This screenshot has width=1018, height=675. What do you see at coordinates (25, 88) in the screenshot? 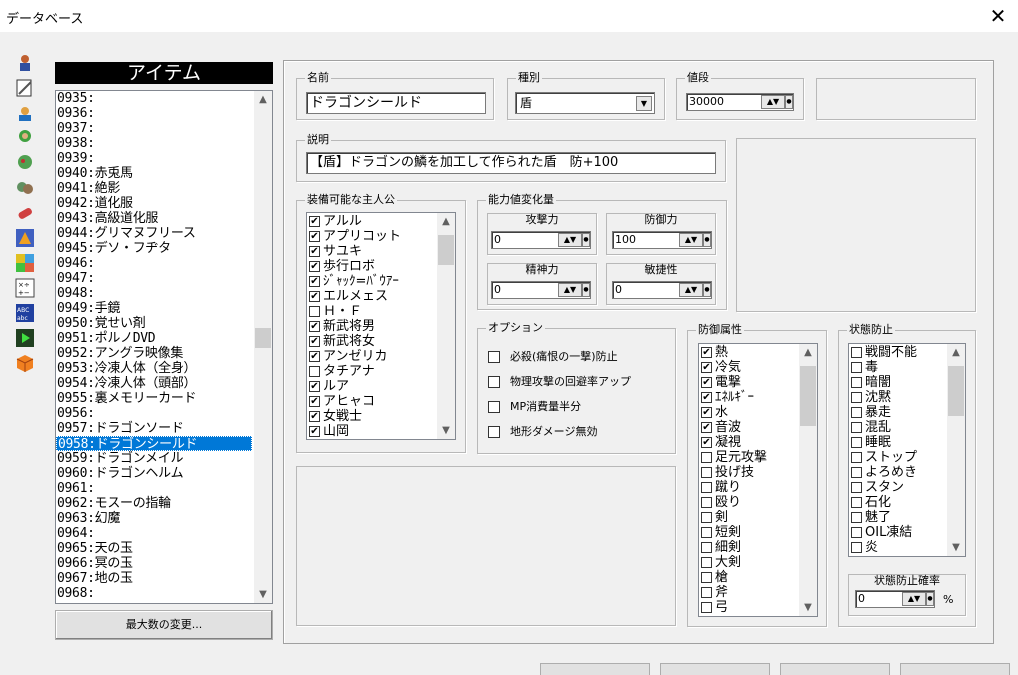
I see `weapon-icon` at bounding box center [25, 88].